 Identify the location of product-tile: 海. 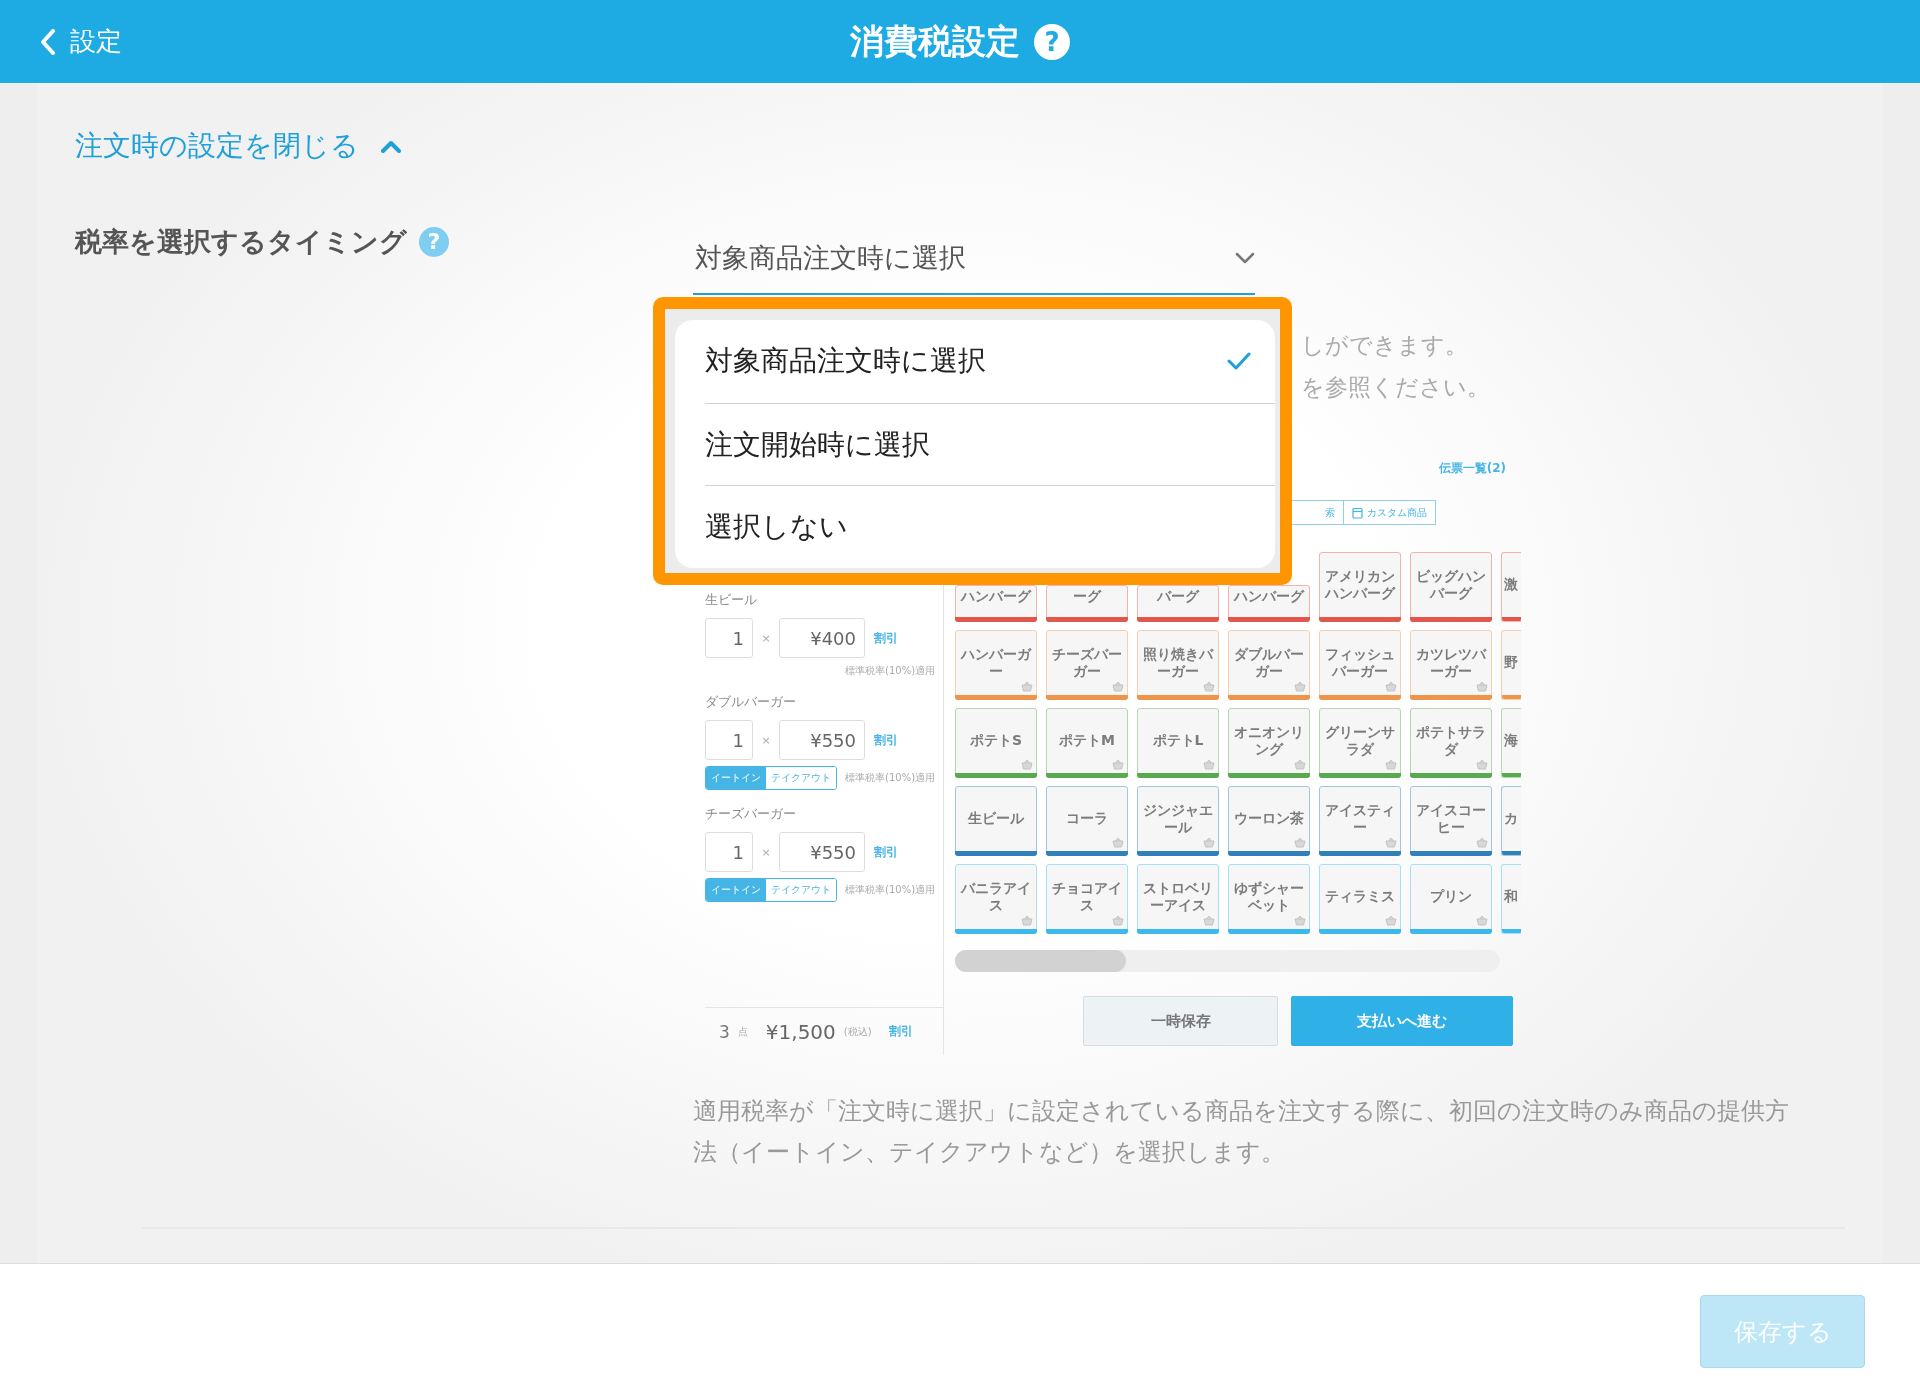
(1511, 743).